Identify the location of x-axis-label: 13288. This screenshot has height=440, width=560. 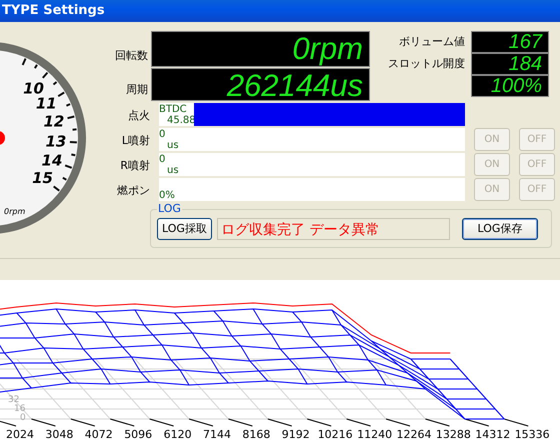
(453, 434).